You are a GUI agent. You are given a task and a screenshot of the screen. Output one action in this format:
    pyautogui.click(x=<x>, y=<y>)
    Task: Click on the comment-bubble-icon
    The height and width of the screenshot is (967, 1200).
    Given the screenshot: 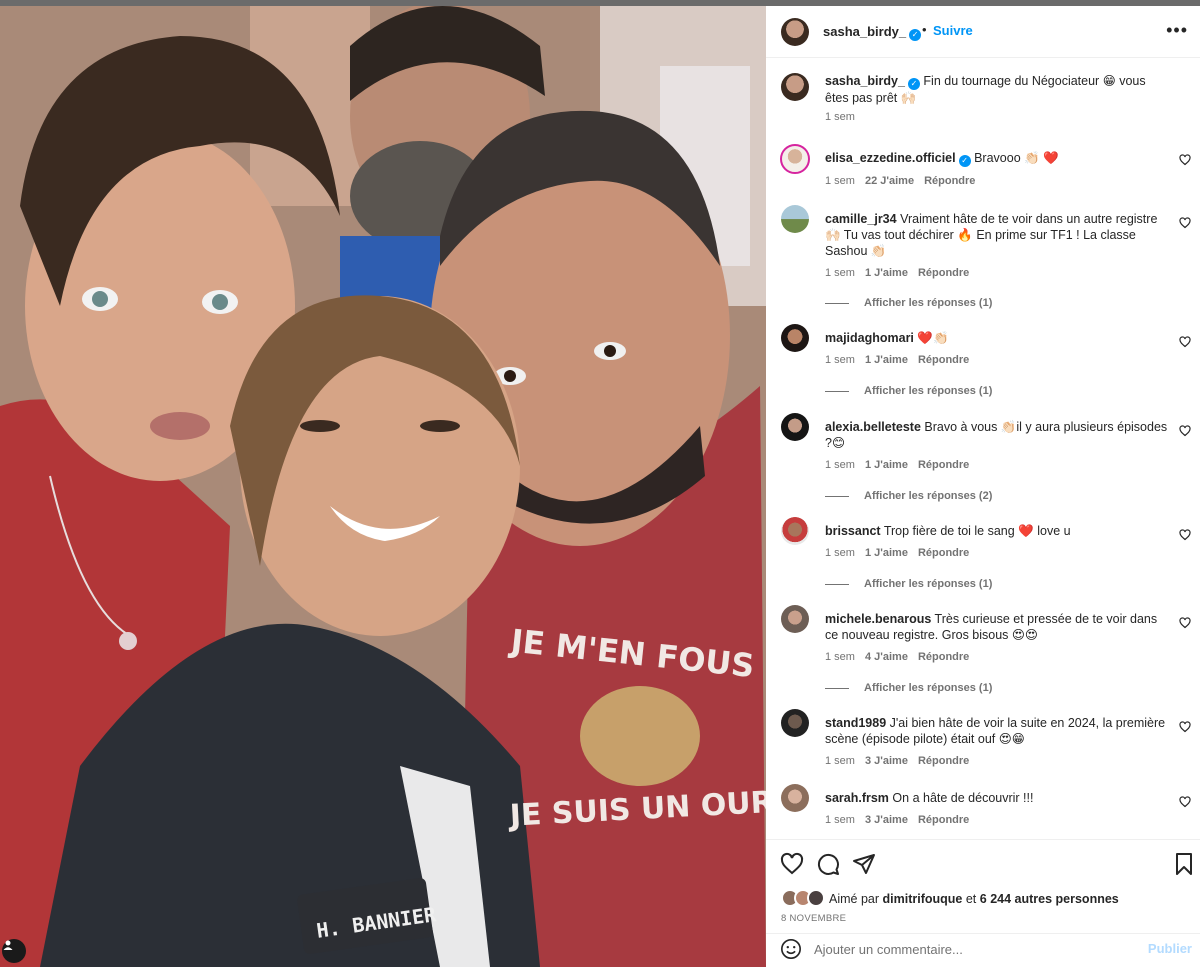 What is the action you would take?
    pyautogui.click(x=828, y=864)
    